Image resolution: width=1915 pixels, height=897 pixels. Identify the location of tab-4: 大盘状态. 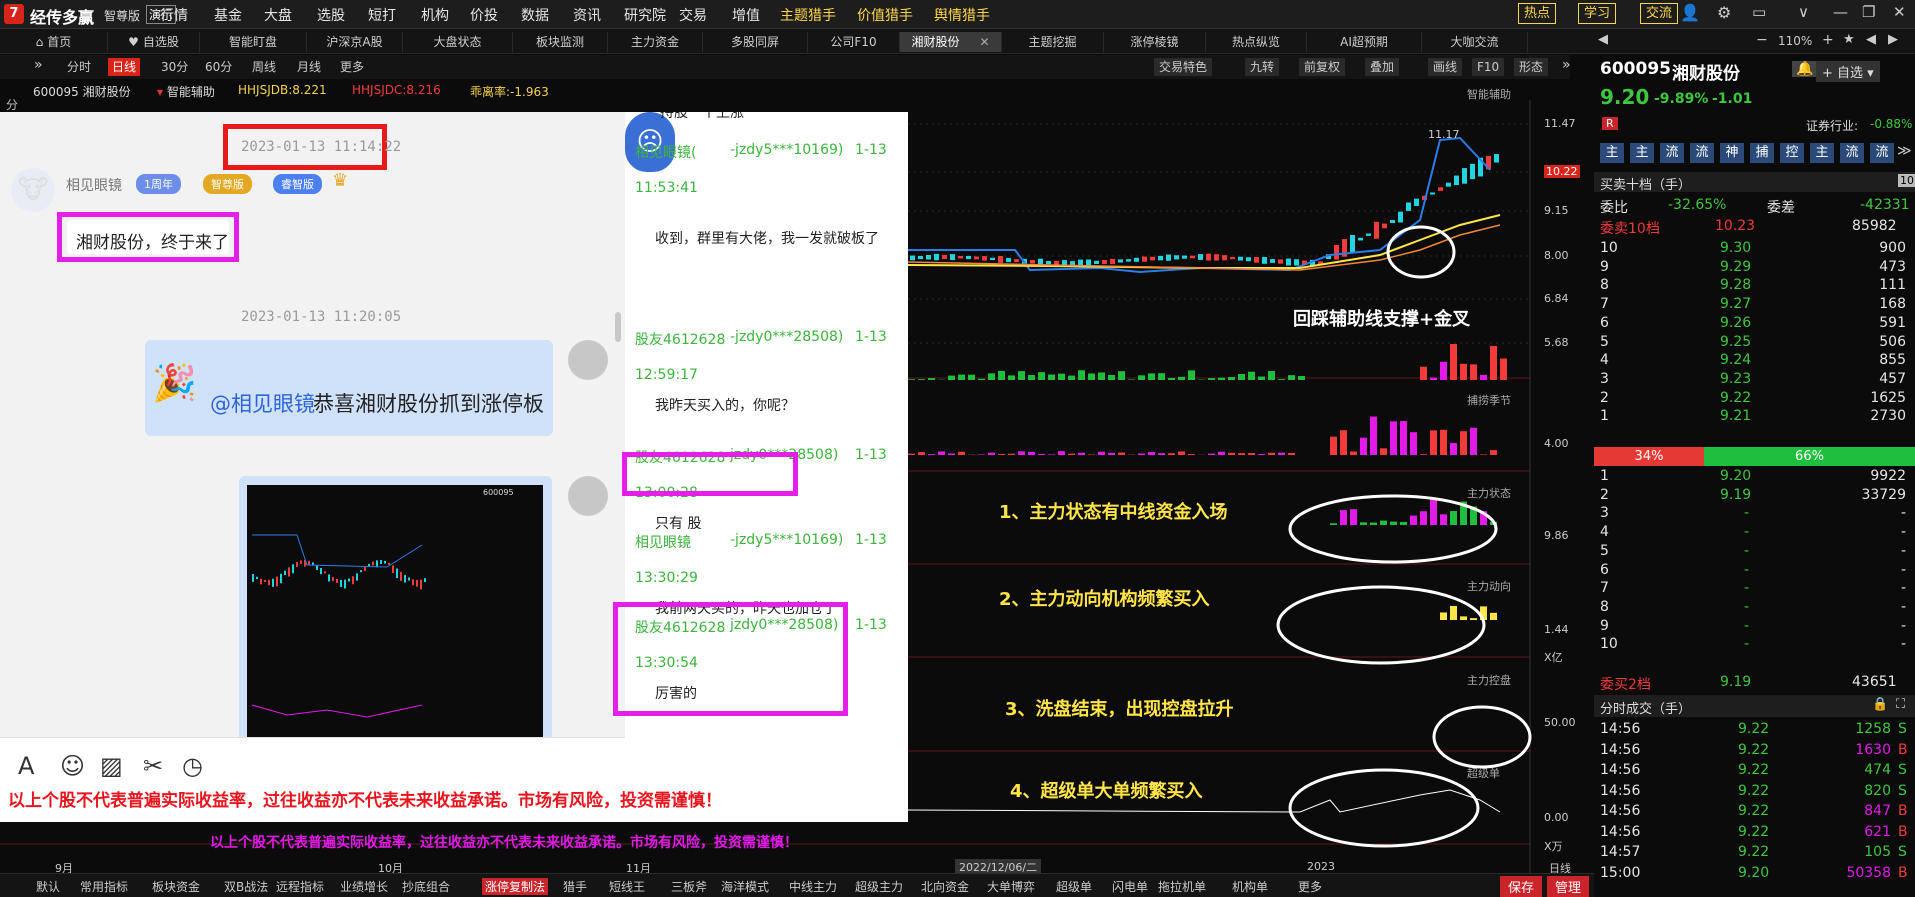
(458, 42).